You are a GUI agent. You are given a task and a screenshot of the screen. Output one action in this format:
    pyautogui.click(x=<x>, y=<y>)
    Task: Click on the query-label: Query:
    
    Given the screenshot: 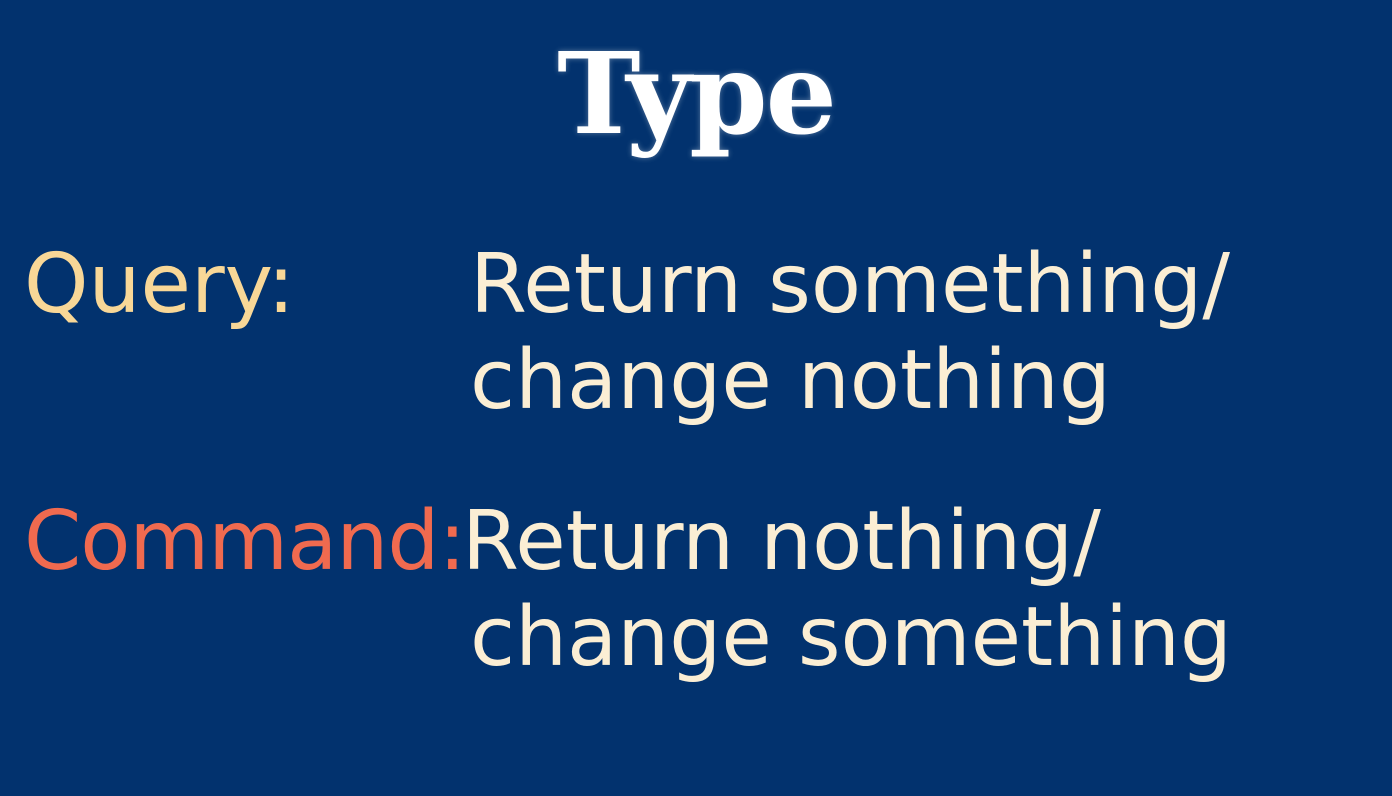 What is the action you would take?
    pyautogui.click(x=159, y=284)
    